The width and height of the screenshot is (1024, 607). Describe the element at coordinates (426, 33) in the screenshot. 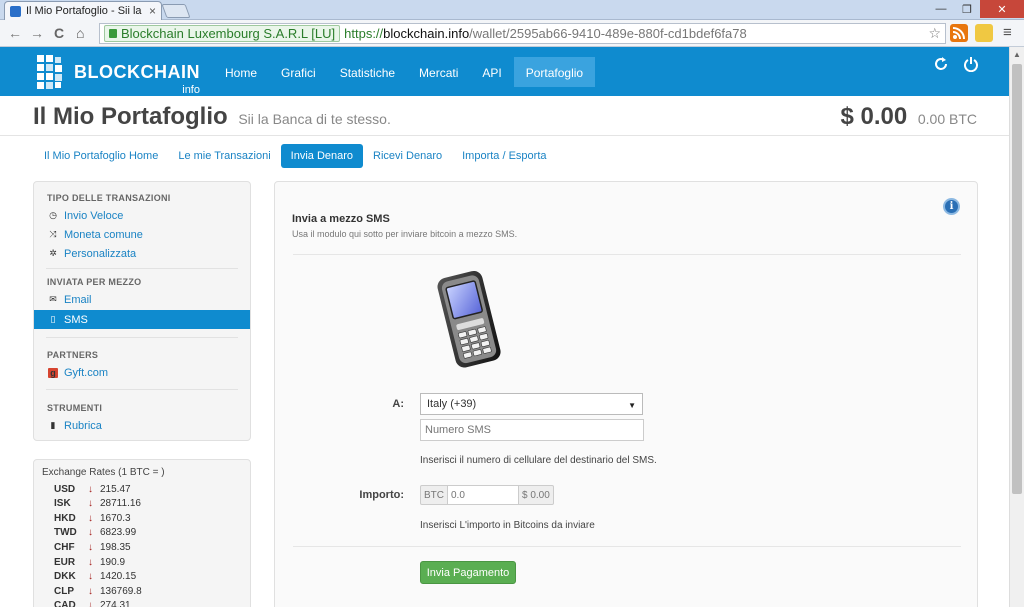

I see `url-host: blockchain.info` at that location.